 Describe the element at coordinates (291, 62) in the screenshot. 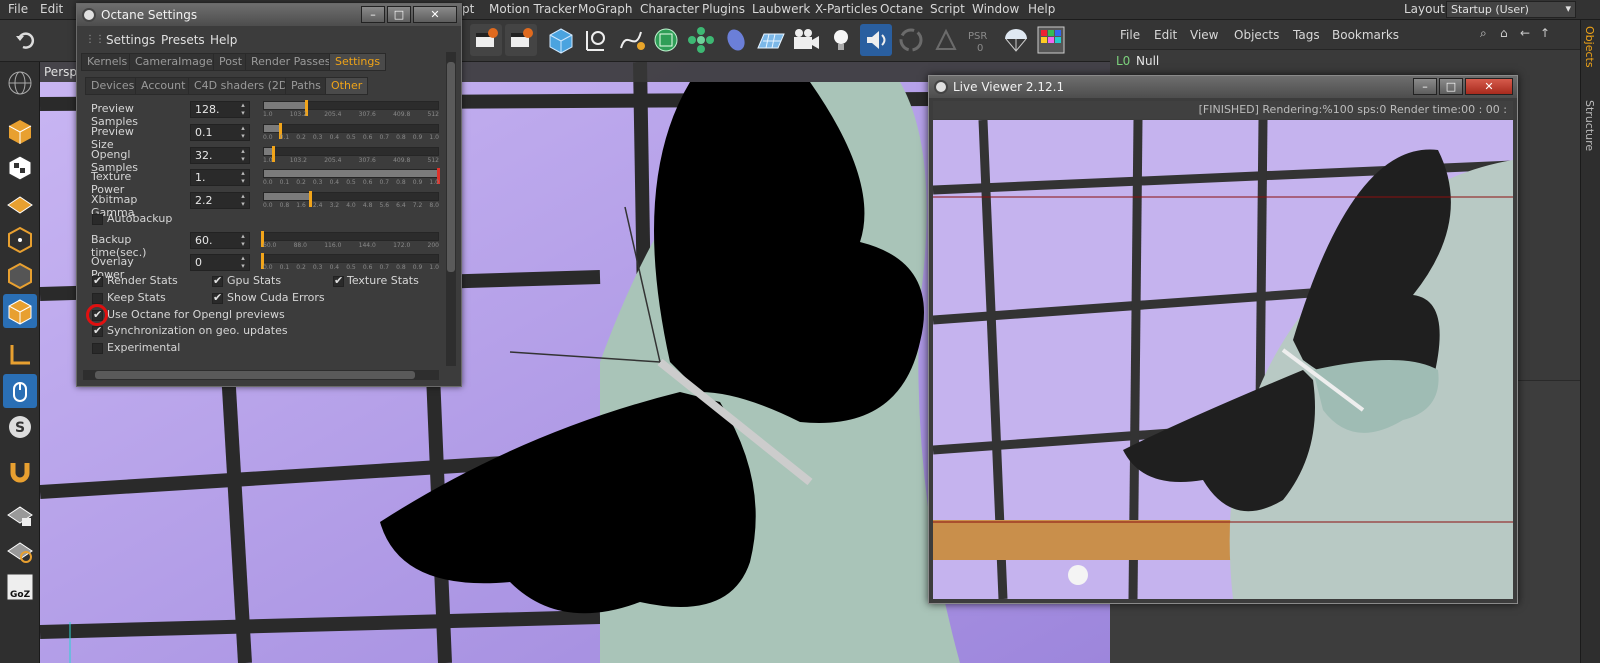

I see `tab-render-passes: Render Passes` at that location.